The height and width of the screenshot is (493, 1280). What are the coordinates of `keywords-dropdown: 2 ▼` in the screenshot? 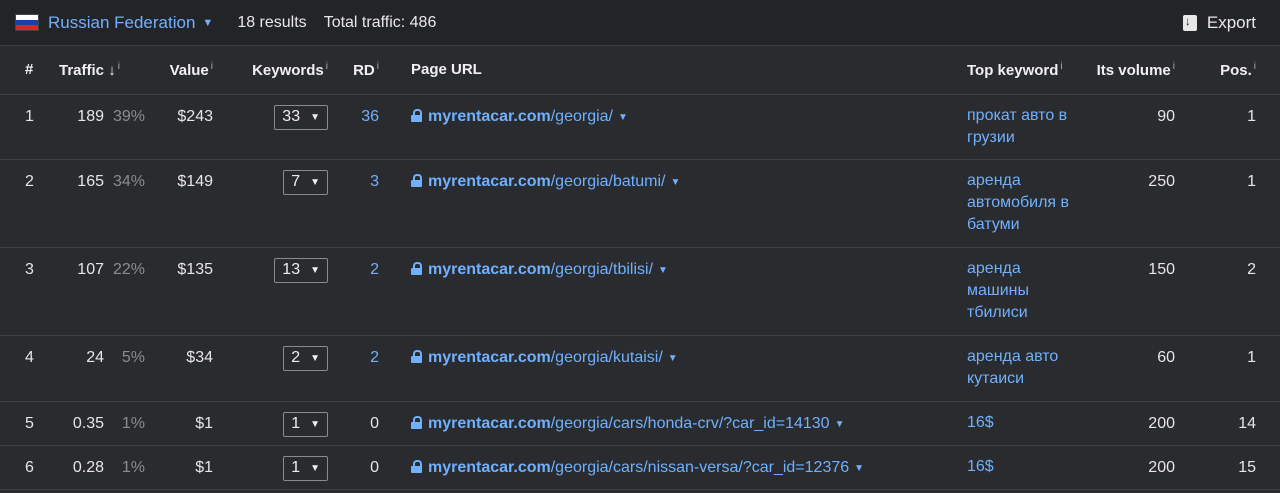 It's located at (305, 358).